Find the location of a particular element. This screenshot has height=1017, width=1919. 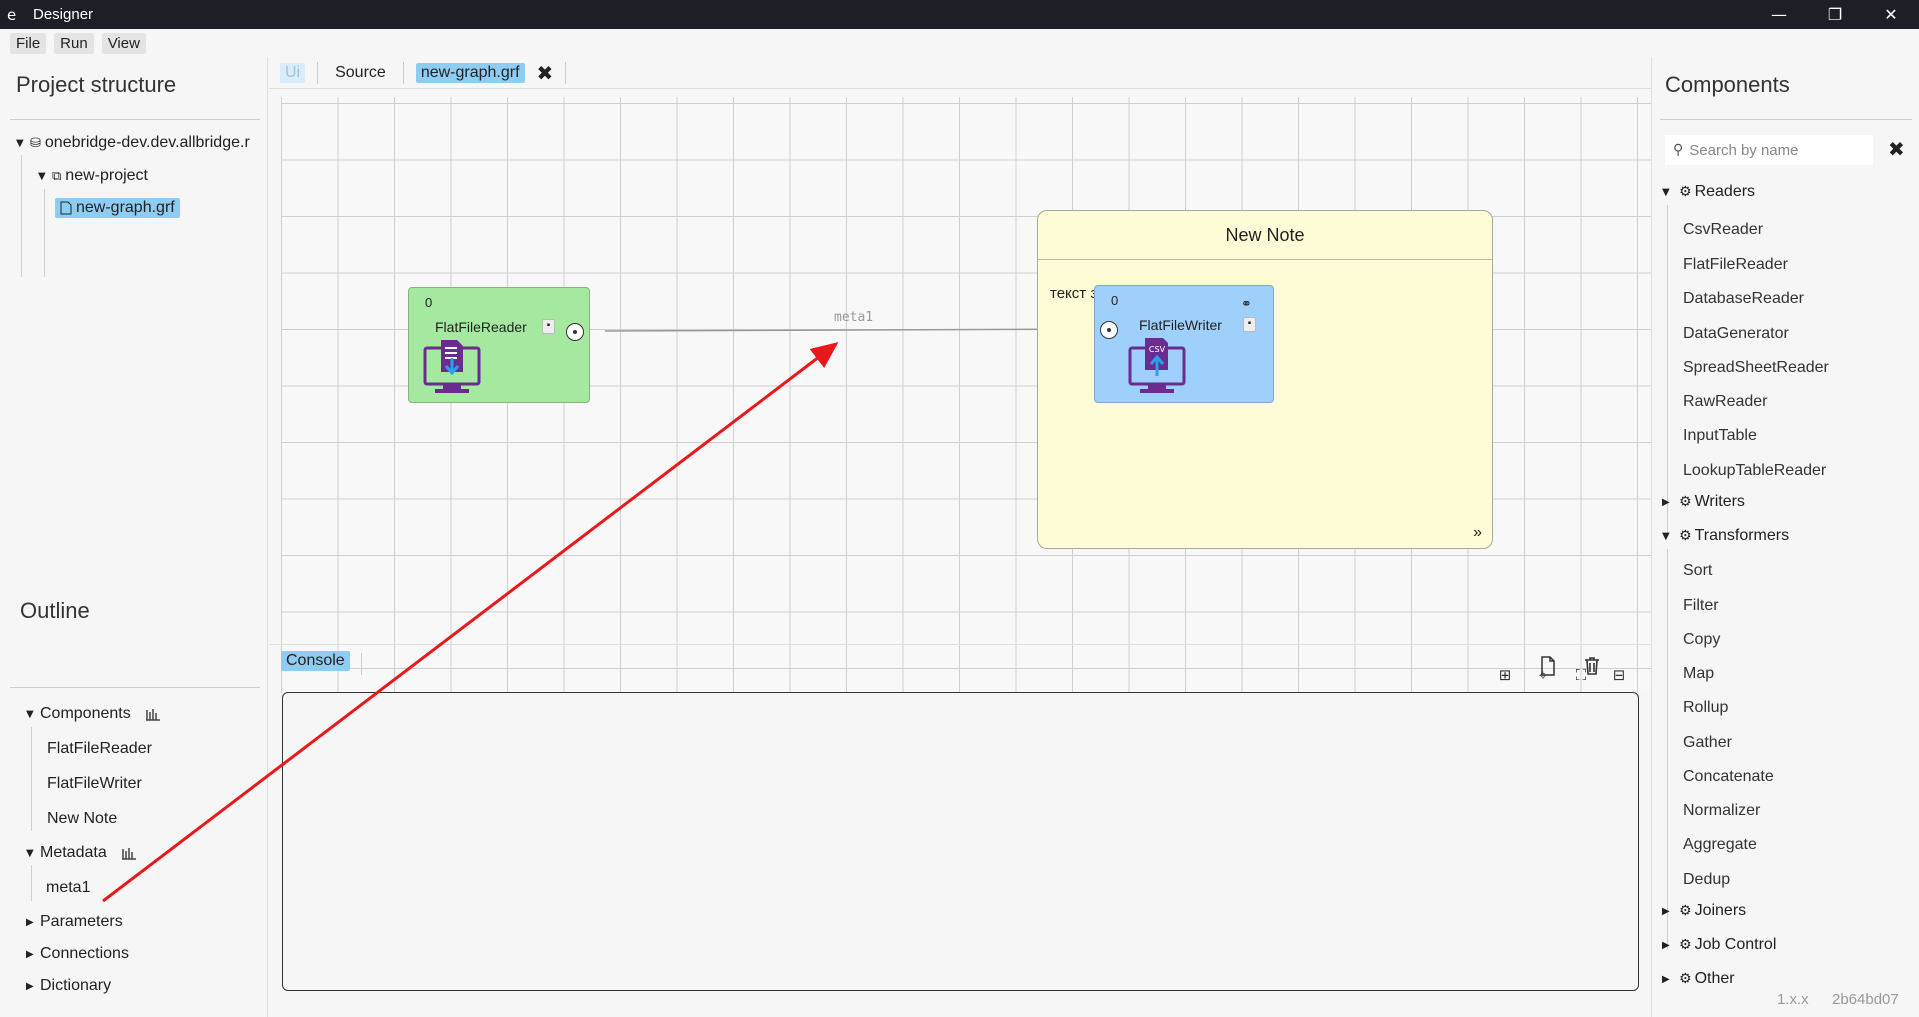

component-item: Map is located at coordinates (1698, 674).